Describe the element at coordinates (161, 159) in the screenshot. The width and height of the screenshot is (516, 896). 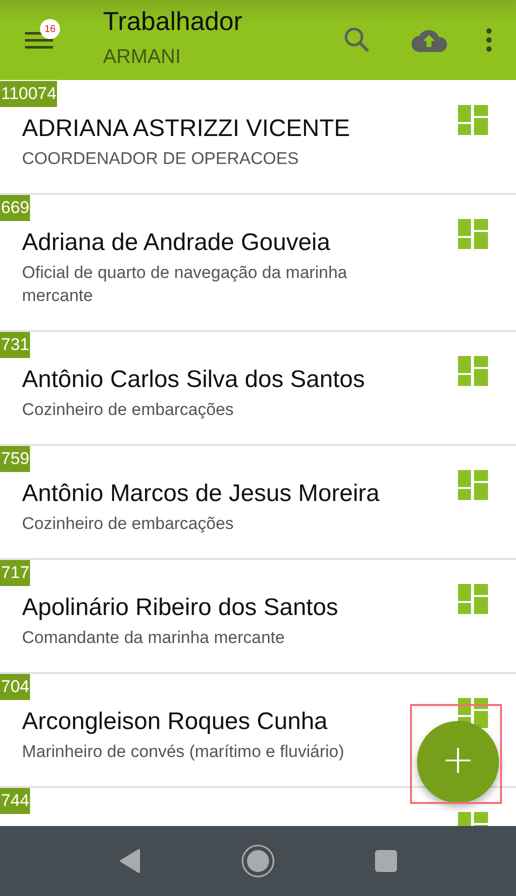
I see `worker-role: COORDENADOR DE OPERACOES` at that location.